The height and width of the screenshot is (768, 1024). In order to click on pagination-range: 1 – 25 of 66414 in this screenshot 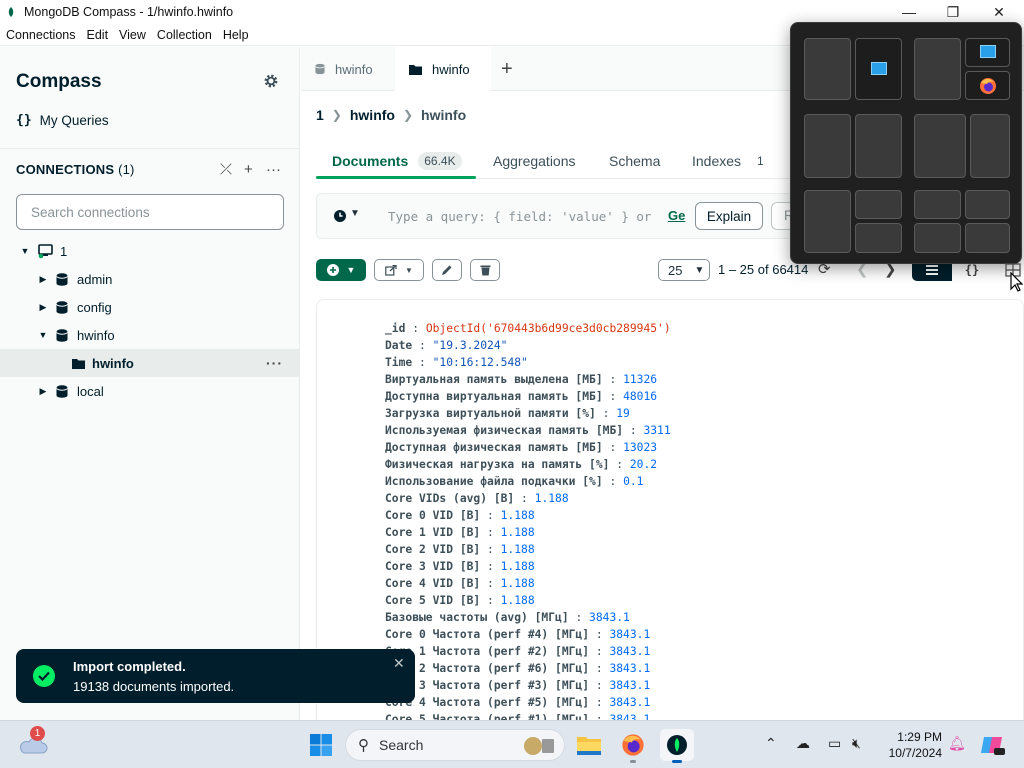, I will do `click(763, 269)`.